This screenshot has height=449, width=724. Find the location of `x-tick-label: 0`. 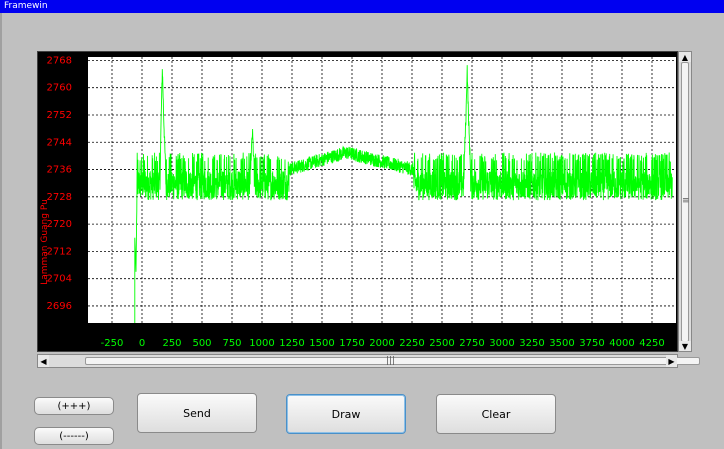

x-tick-label: 0 is located at coordinates (142, 343).